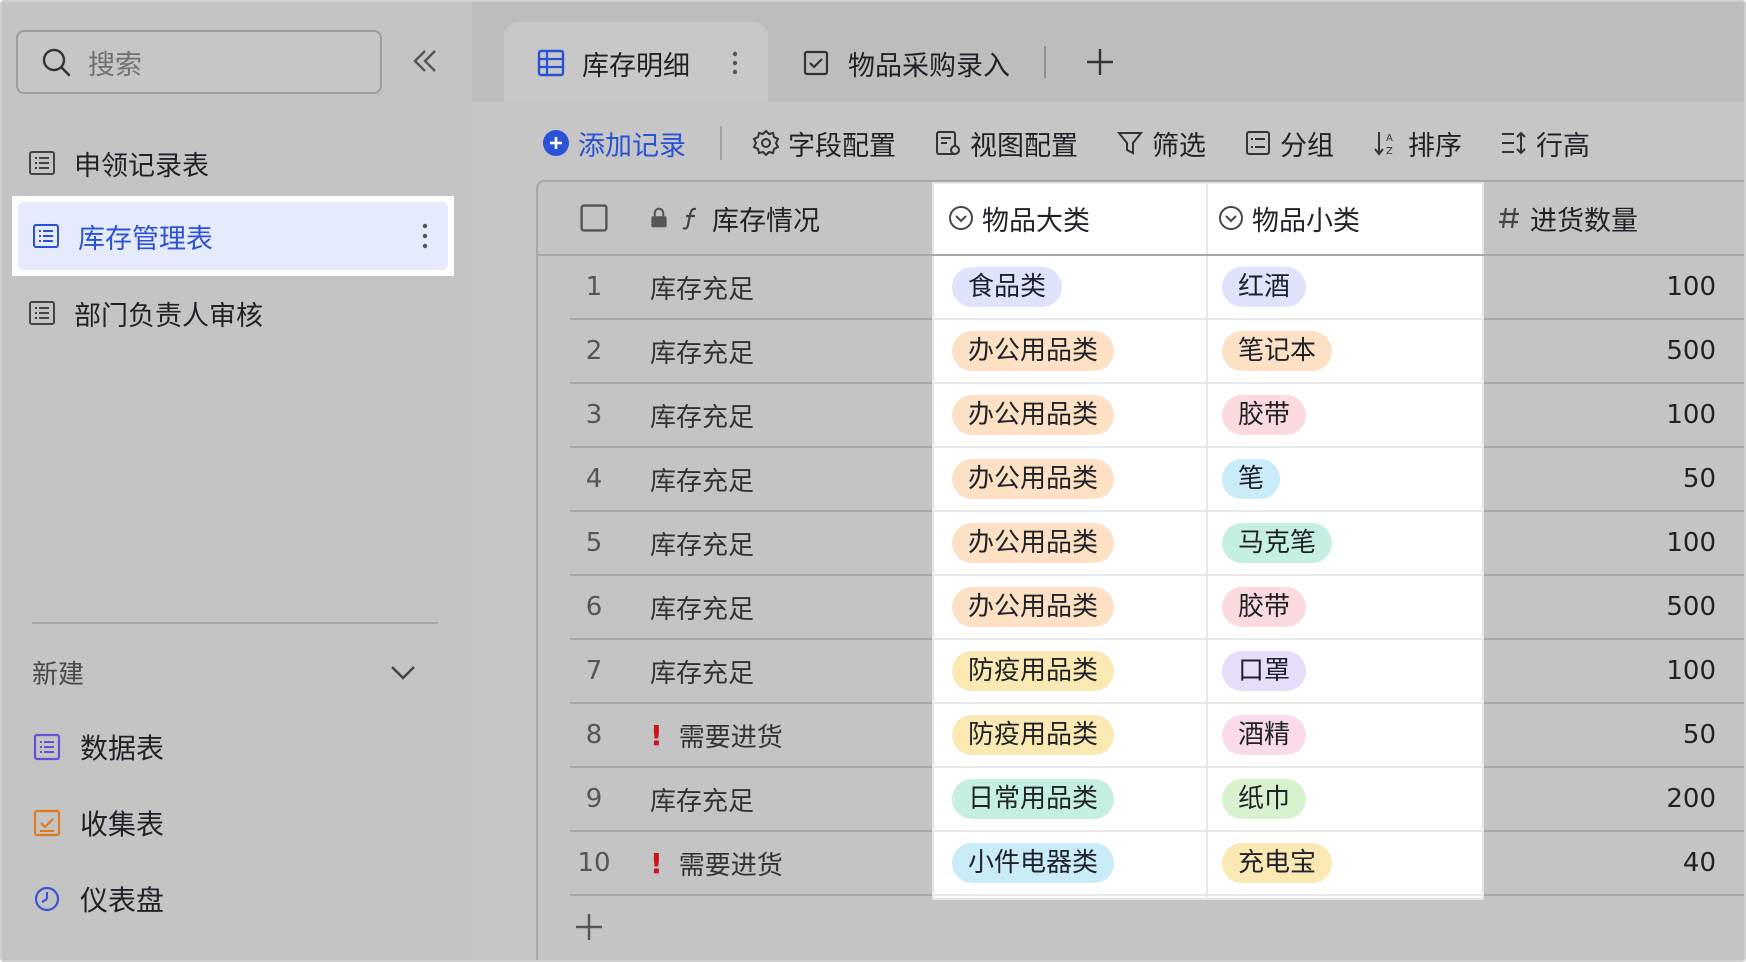 The width and height of the screenshot is (1746, 962). What do you see at coordinates (235, 623) in the screenshot?
I see `sidebar-divider` at bounding box center [235, 623].